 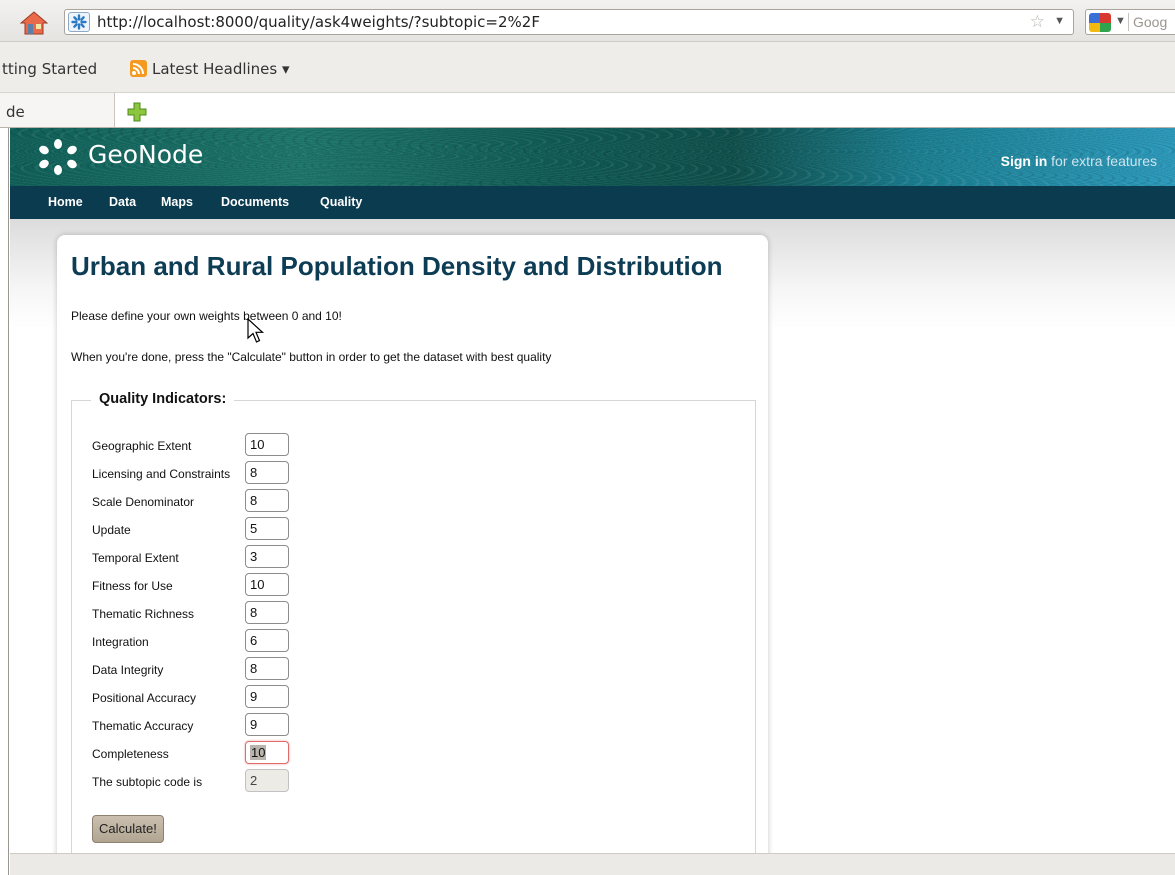 I want to click on window-left-border, so click(x=8, y=501).